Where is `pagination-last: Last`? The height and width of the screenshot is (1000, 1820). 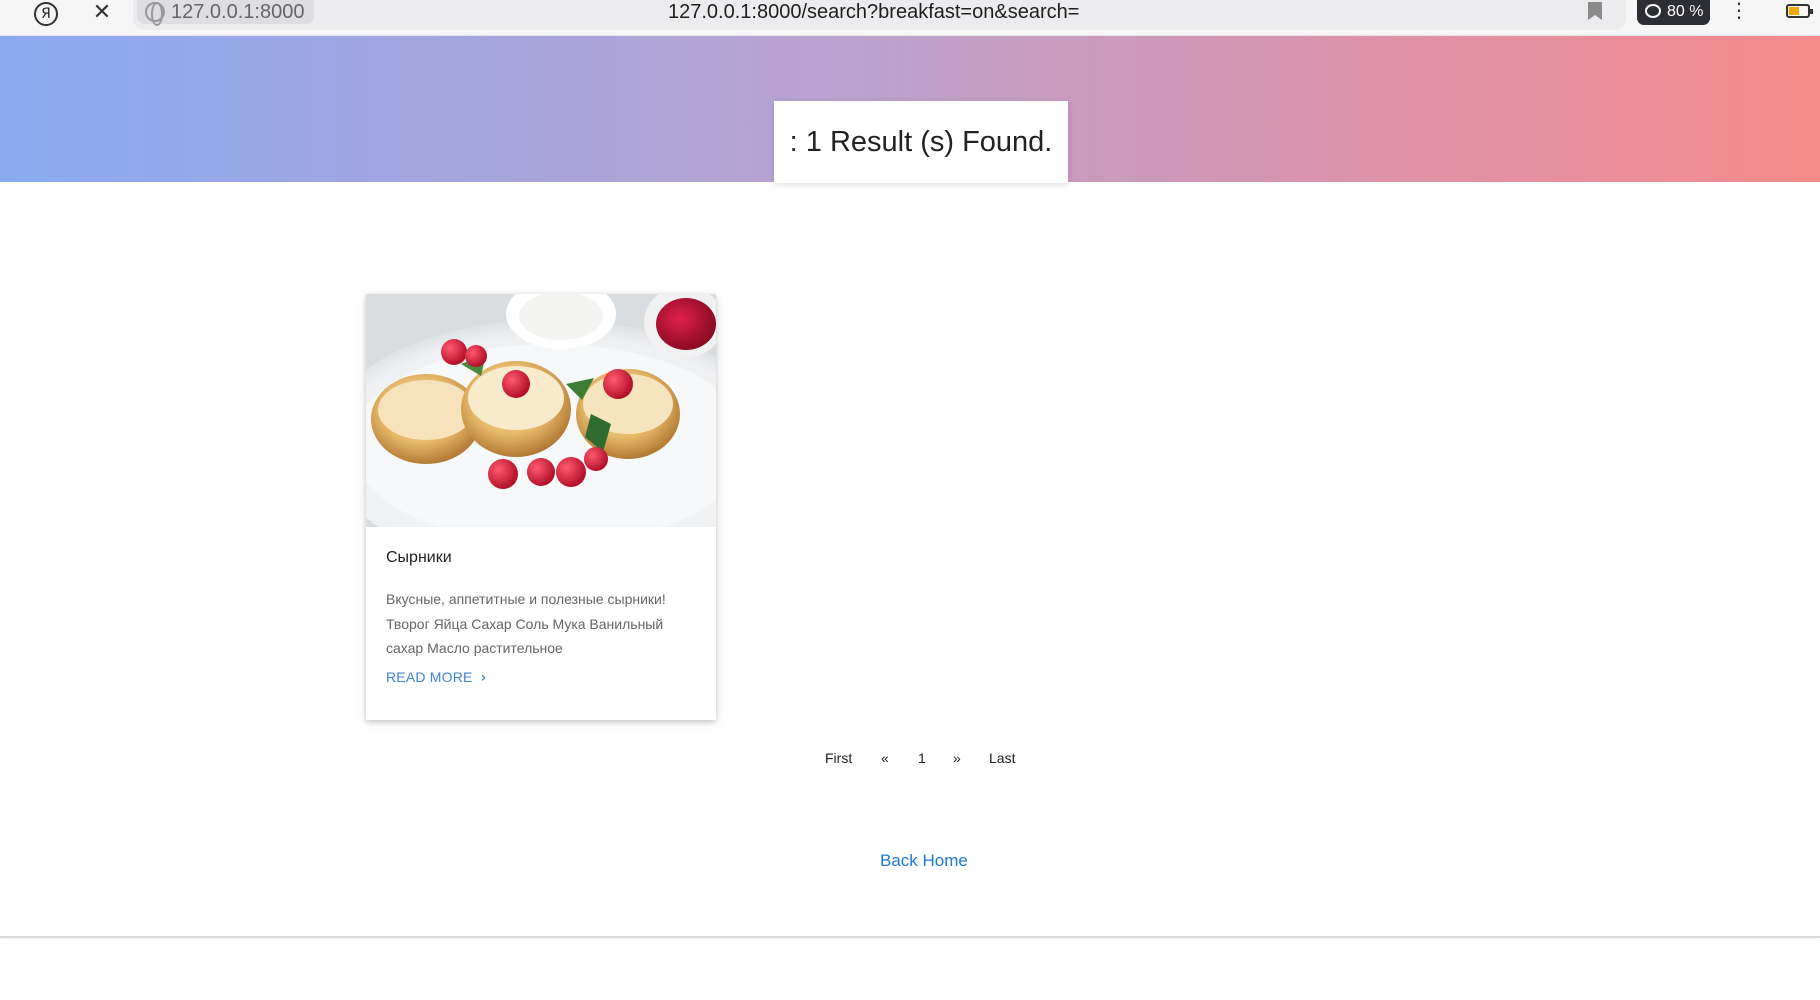
pagination-last: Last is located at coordinates (1002, 758).